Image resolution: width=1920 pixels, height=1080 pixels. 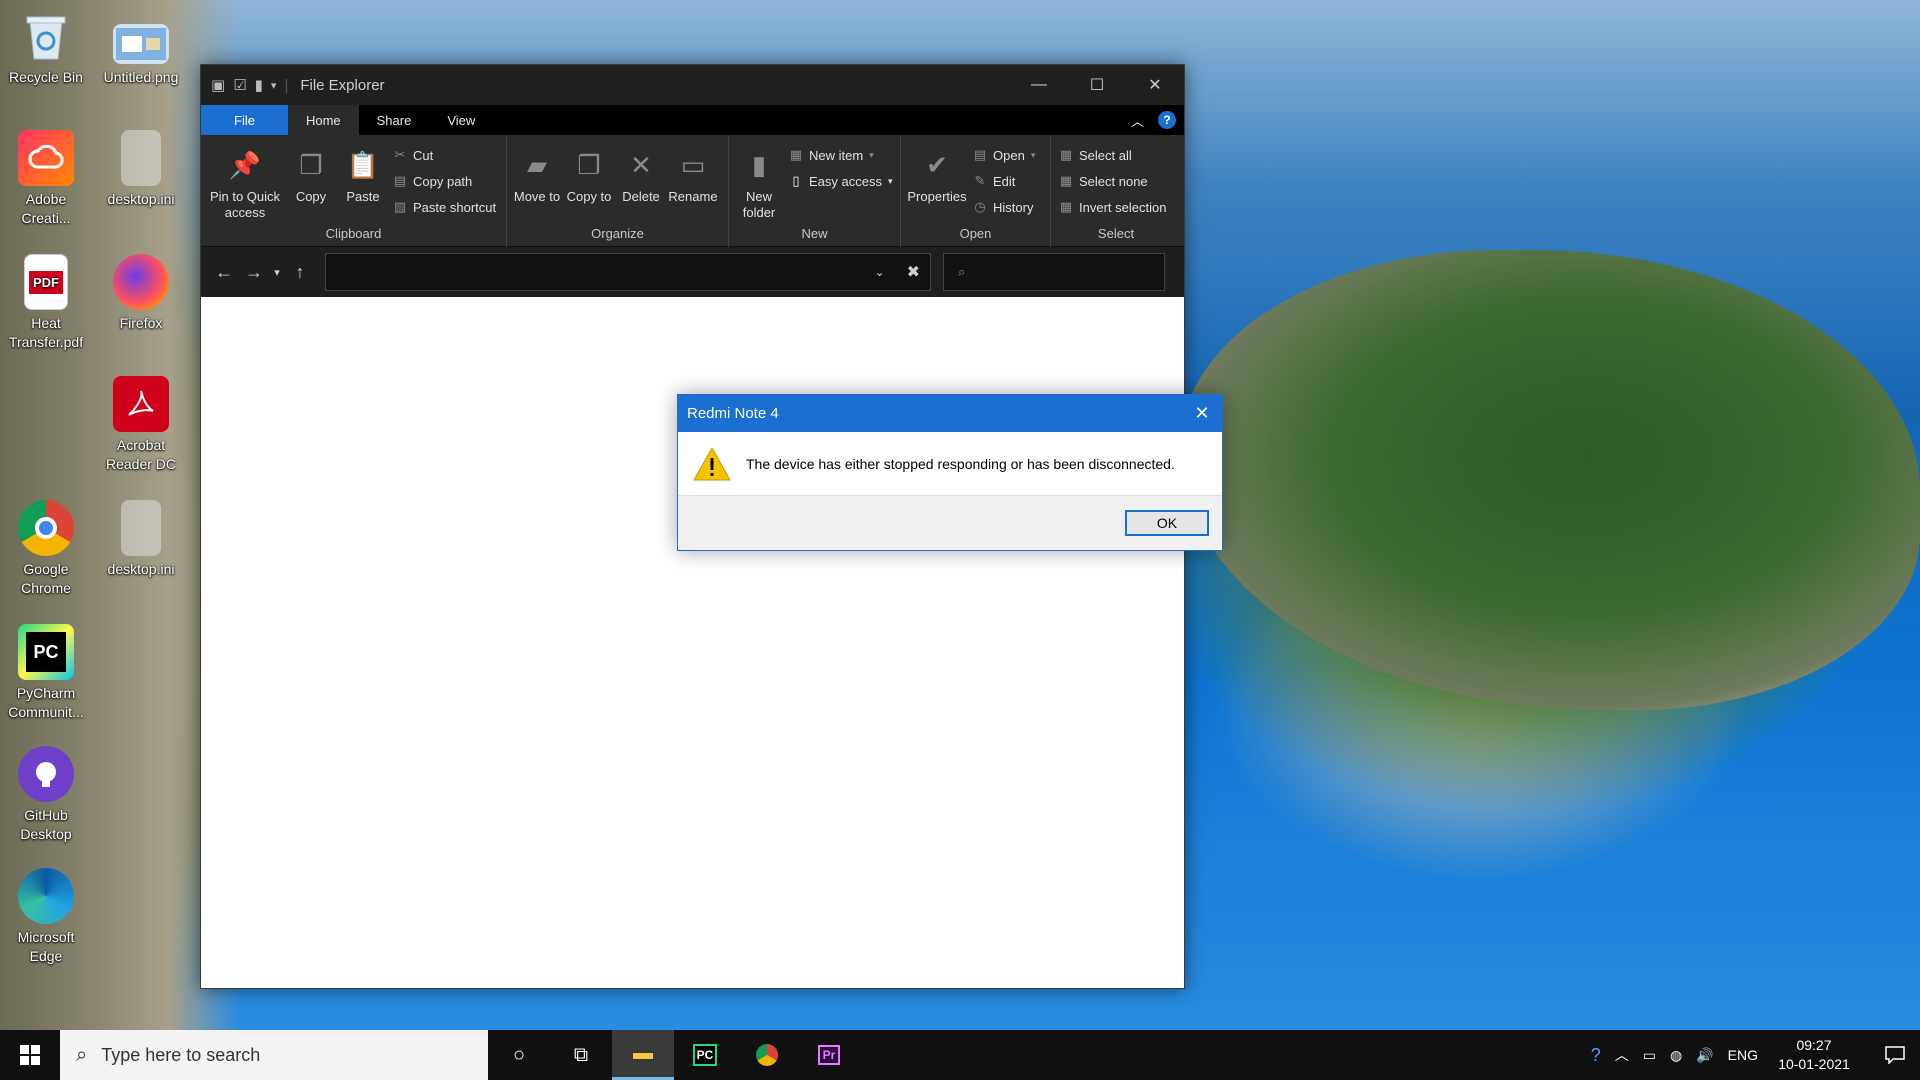 What do you see at coordinates (628, 272) in the screenshot?
I see `address-bar: ⌄ ✖` at bounding box center [628, 272].